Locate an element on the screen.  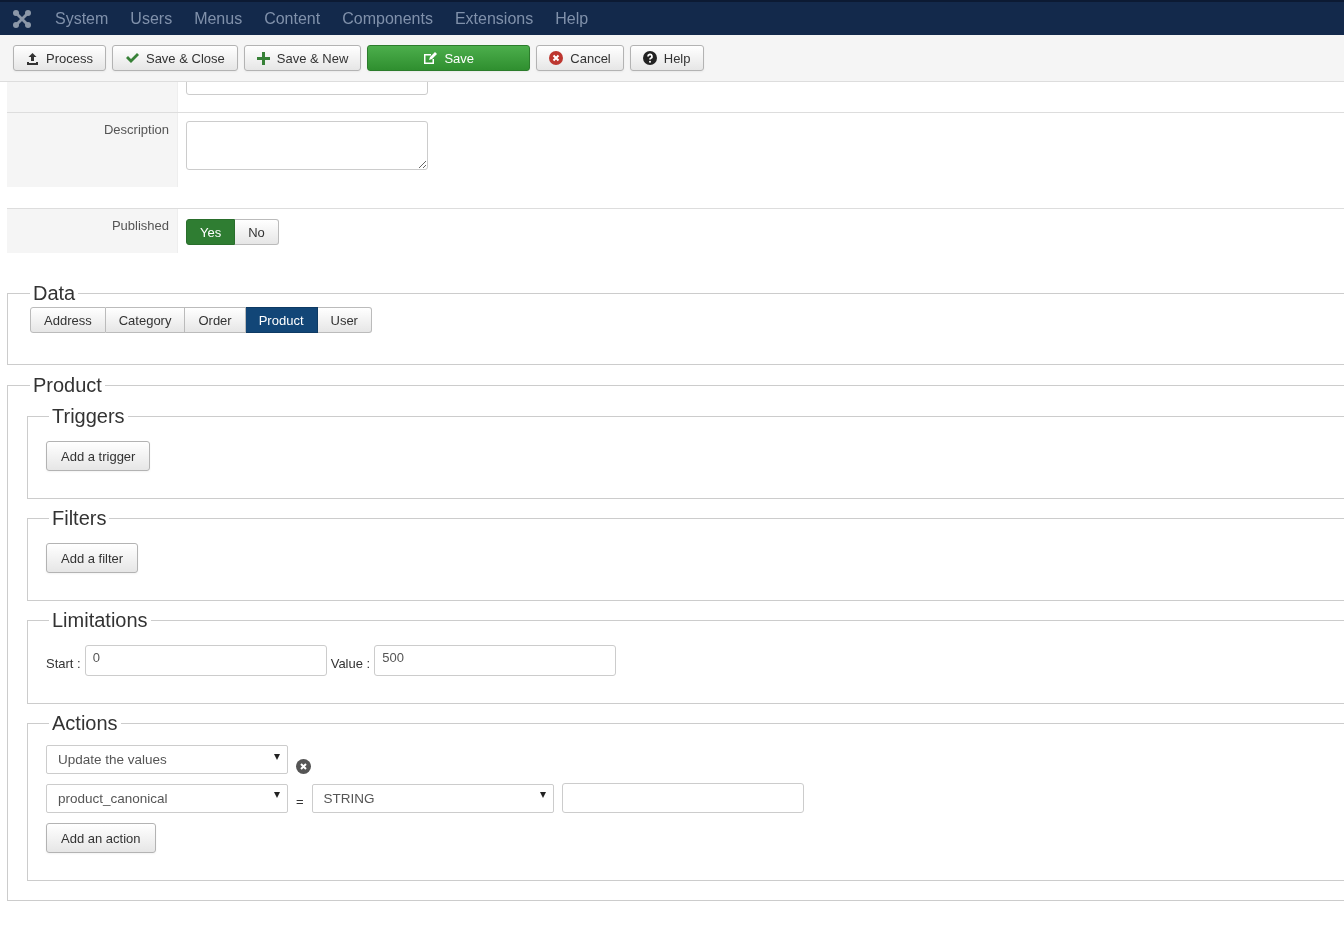
toolbar-button: Process is located at coordinates (59, 58).